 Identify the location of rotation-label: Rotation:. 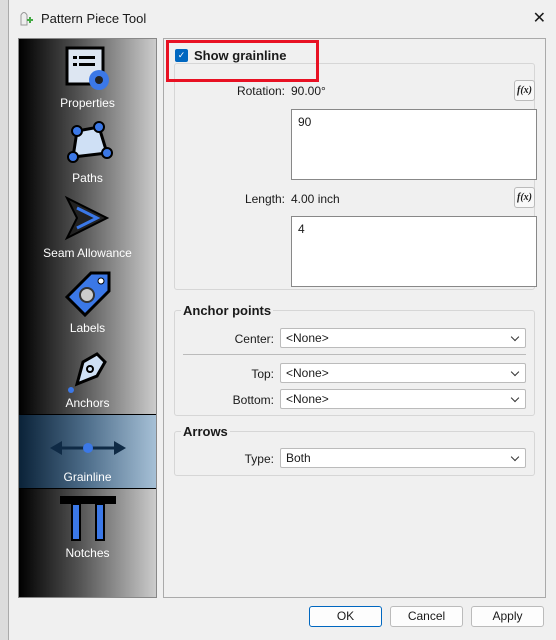
(260, 91).